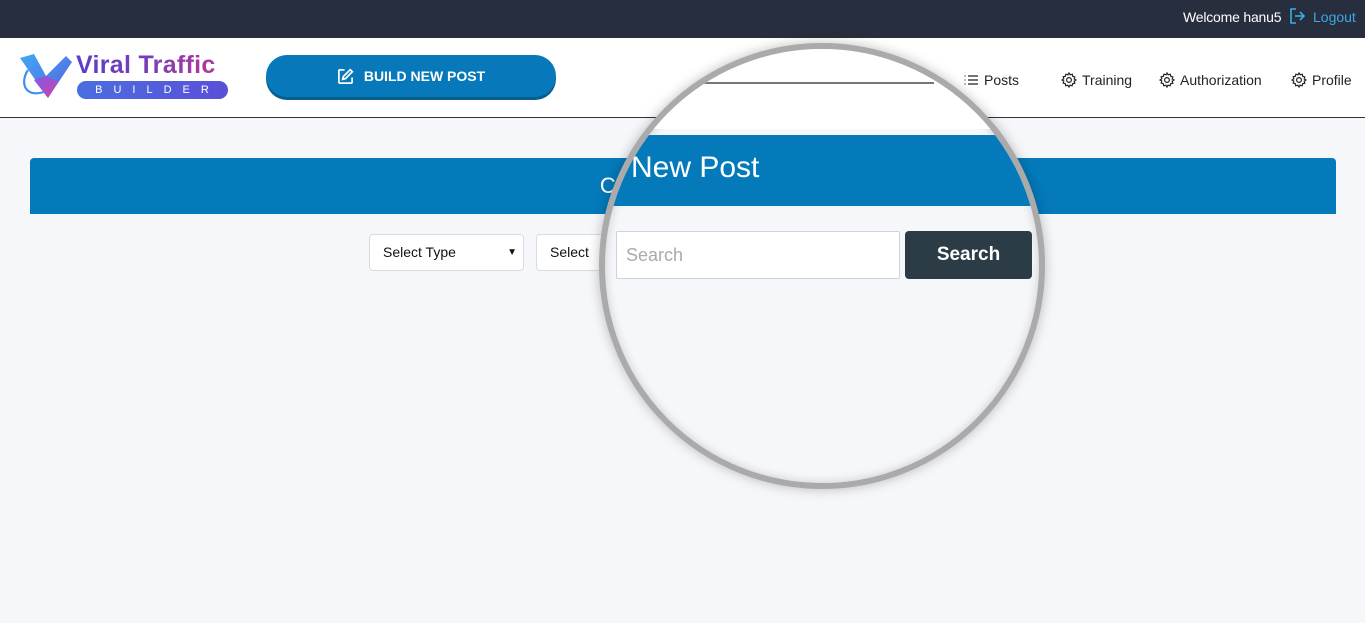  I want to click on magnified-title: New Post, so click(695, 167).